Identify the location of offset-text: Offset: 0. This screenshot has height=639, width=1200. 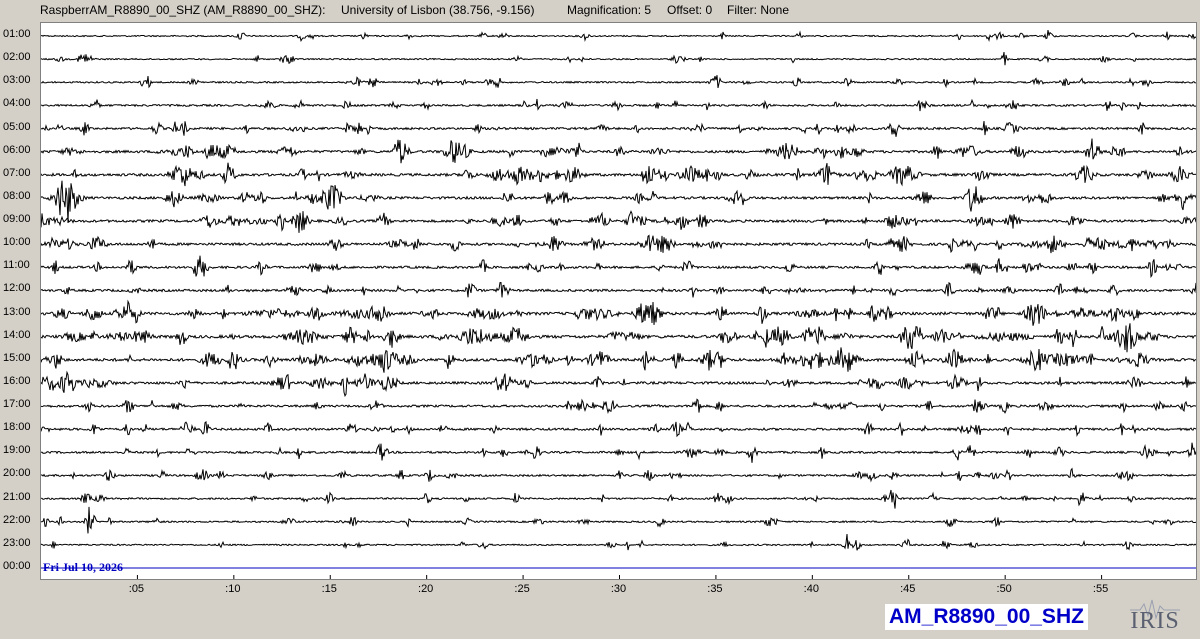
(690, 10).